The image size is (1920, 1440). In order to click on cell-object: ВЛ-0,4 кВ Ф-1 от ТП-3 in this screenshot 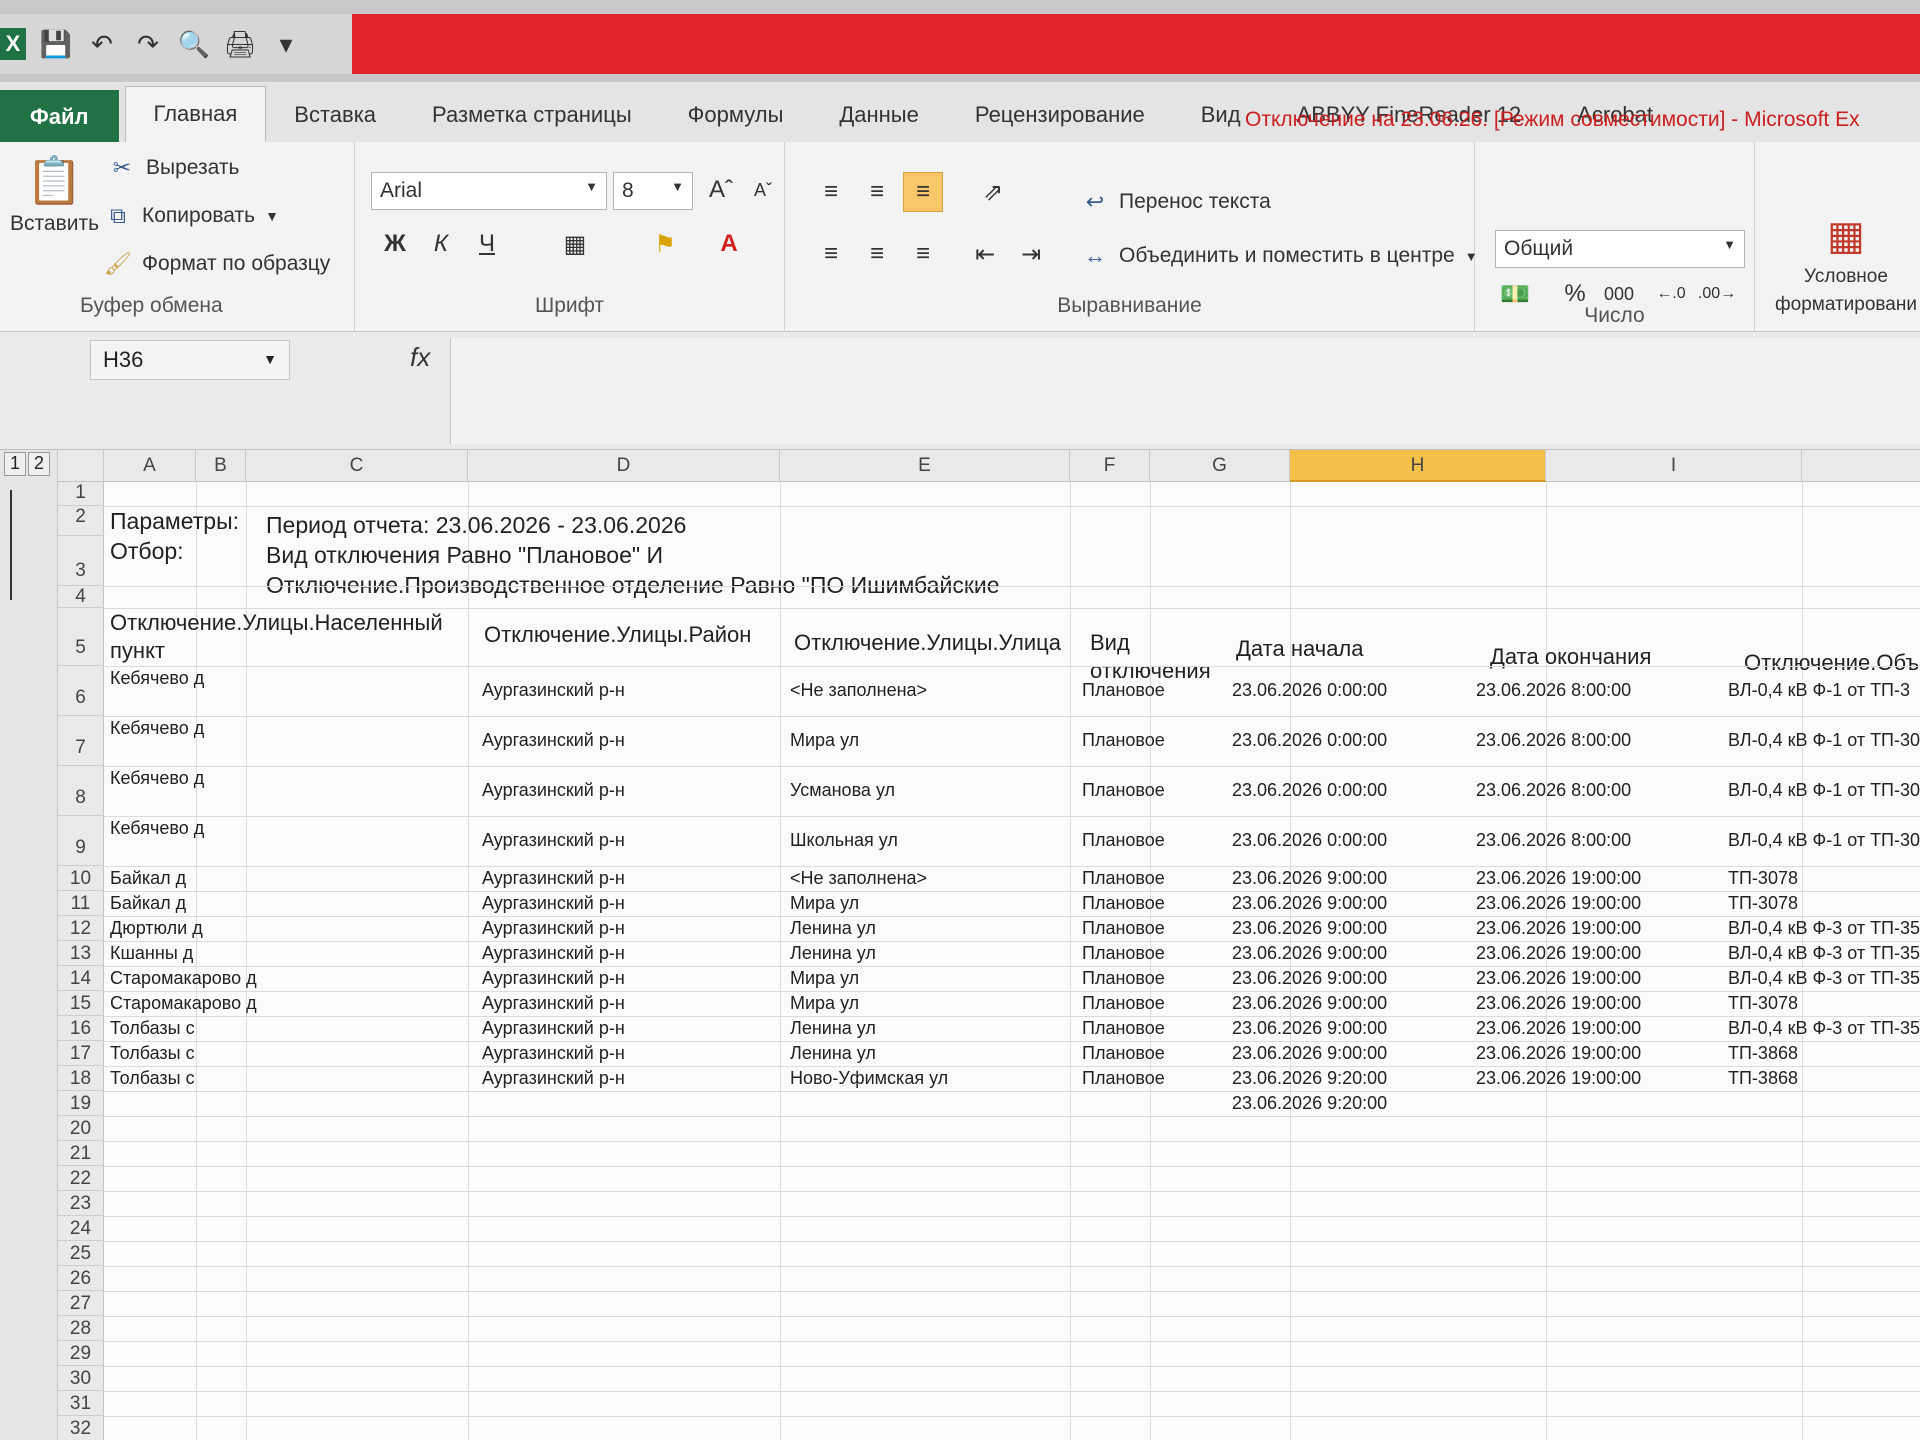, I will do `click(1819, 690)`.